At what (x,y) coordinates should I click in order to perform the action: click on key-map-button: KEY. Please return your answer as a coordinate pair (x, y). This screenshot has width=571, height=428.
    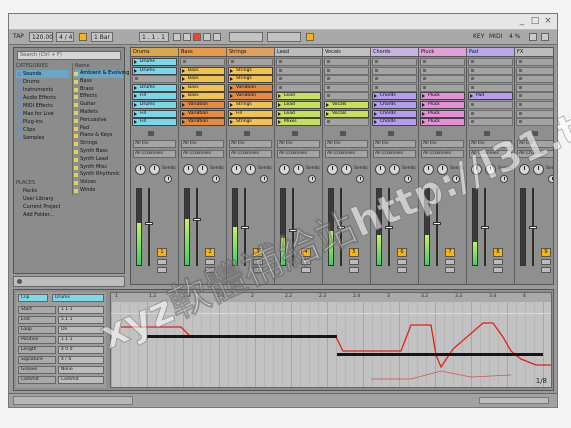
    Looking at the image, I should click on (478, 36).